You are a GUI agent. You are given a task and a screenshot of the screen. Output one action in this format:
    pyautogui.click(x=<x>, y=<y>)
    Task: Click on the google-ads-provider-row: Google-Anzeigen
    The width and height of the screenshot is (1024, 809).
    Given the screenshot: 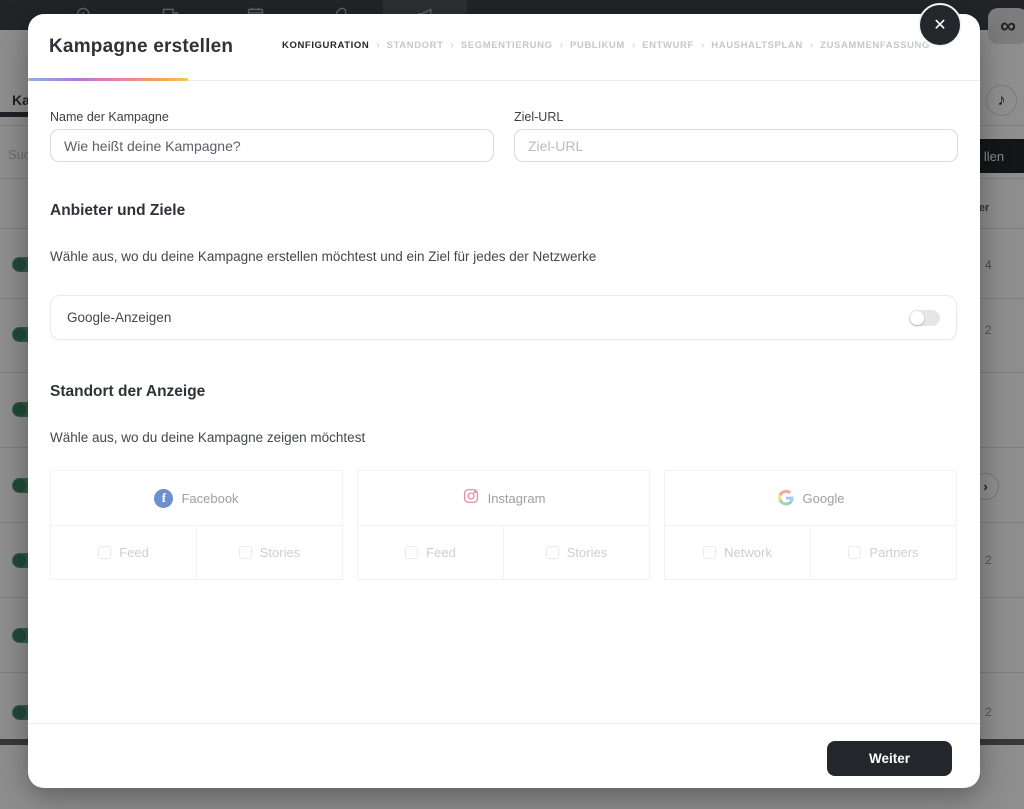 What is the action you would take?
    pyautogui.click(x=503, y=317)
    